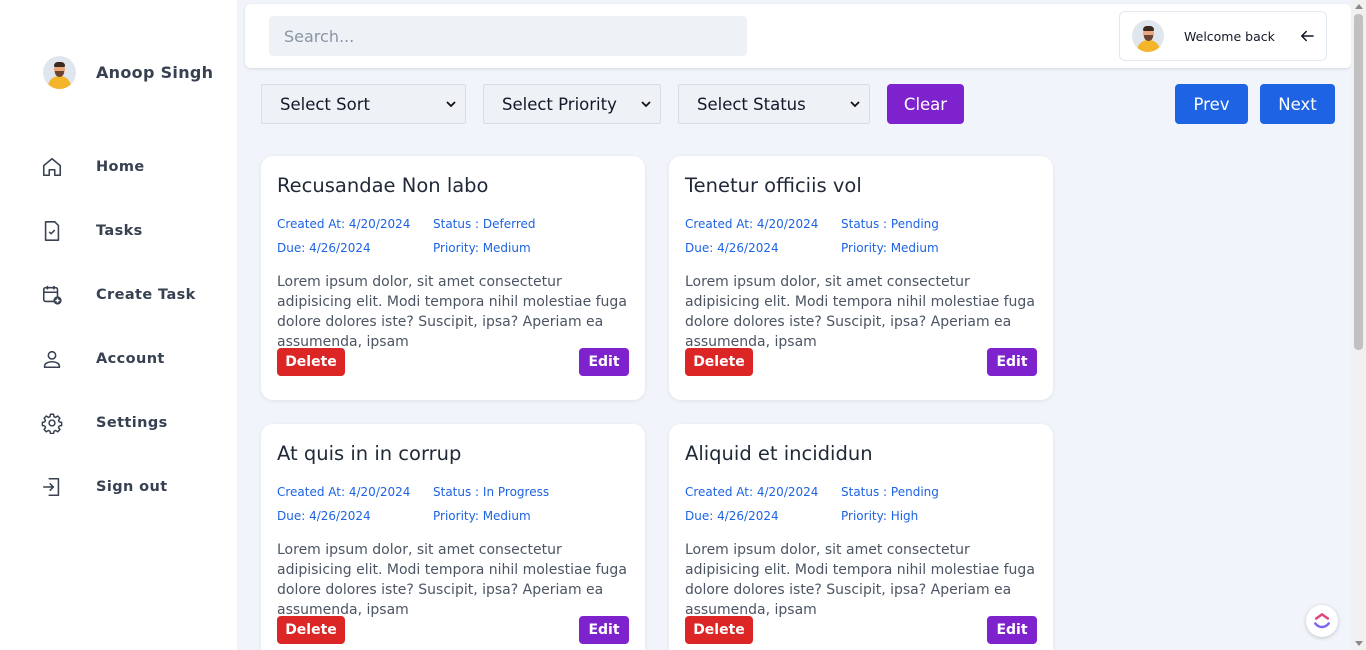 The image size is (1366, 650). I want to click on task-title: Tenetur officiis vol, so click(773, 185).